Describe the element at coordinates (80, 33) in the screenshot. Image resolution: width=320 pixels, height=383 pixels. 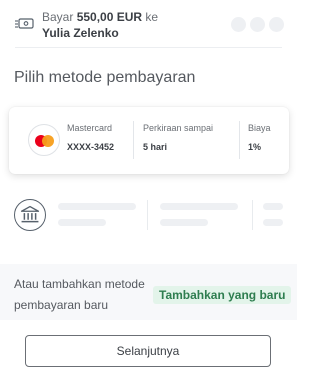
I see `recipient-name: Yulia Zelenko` at that location.